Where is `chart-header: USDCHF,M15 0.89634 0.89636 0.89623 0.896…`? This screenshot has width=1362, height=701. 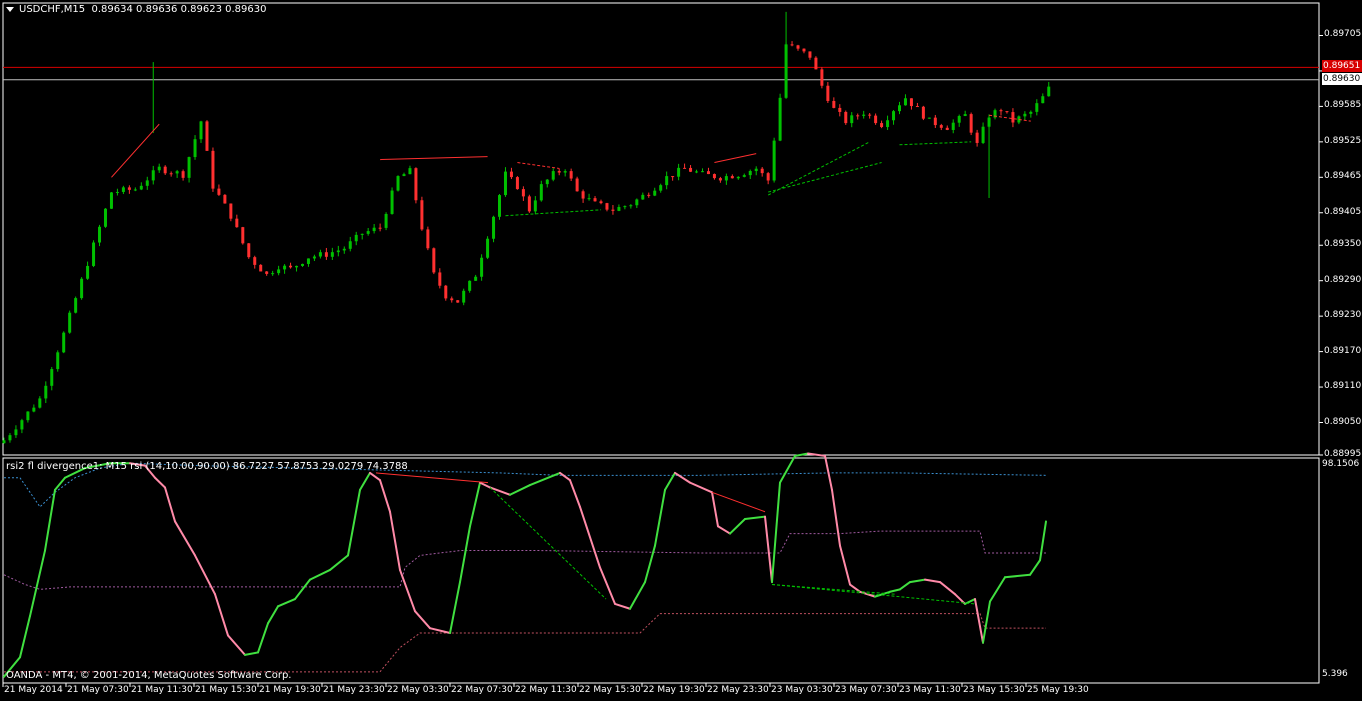
chart-header: USDCHF,M15 0.89634 0.89636 0.89623 0.896… is located at coordinates (136, 9).